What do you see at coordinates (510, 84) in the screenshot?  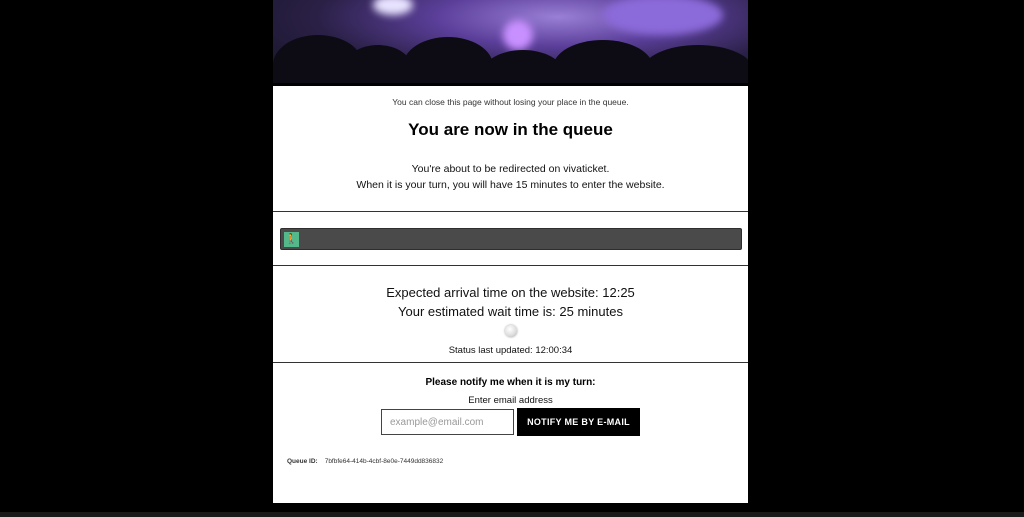 I see `banner-divider` at bounding box center [510, 84].